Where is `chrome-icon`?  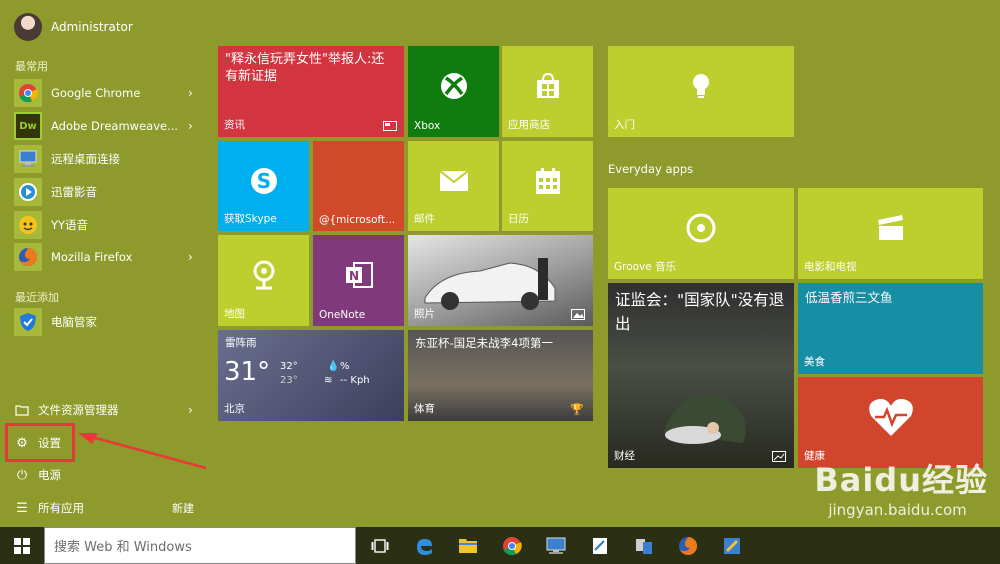
chrome-icon is located at coordinates (512, 545).